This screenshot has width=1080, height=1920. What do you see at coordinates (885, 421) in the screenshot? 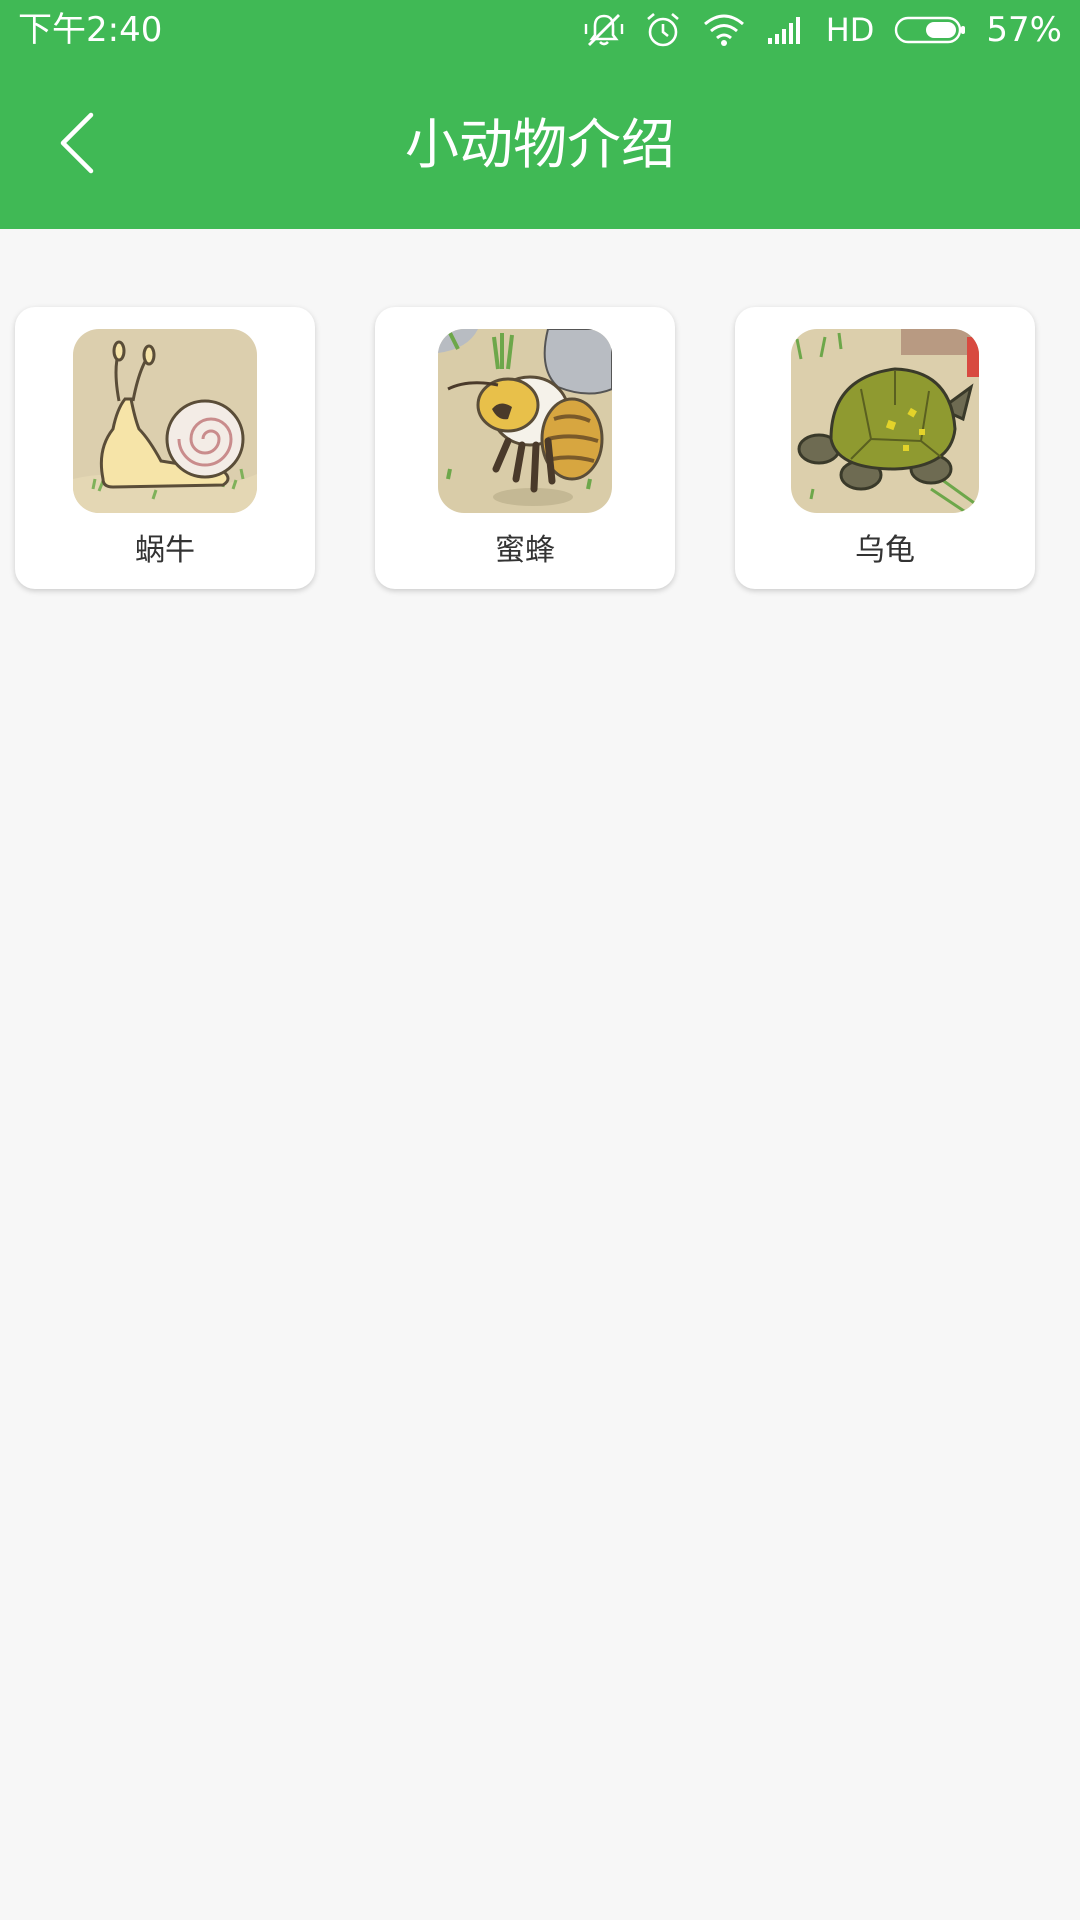
I see `turtle-image` at bounding box center [885, 421].